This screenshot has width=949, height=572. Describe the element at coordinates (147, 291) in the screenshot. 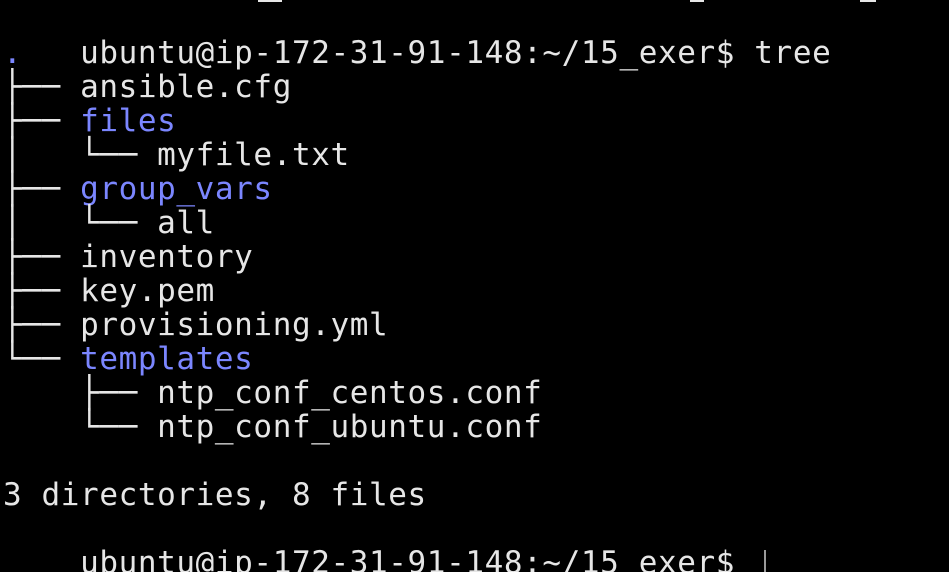

I see `file-name: key.pem` at that location.